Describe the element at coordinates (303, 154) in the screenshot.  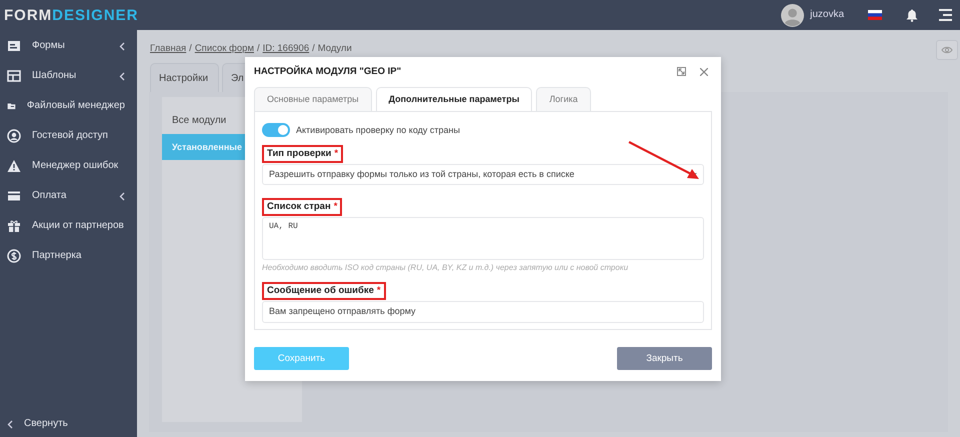
I see `field-label: Тип проверки *` at that location.